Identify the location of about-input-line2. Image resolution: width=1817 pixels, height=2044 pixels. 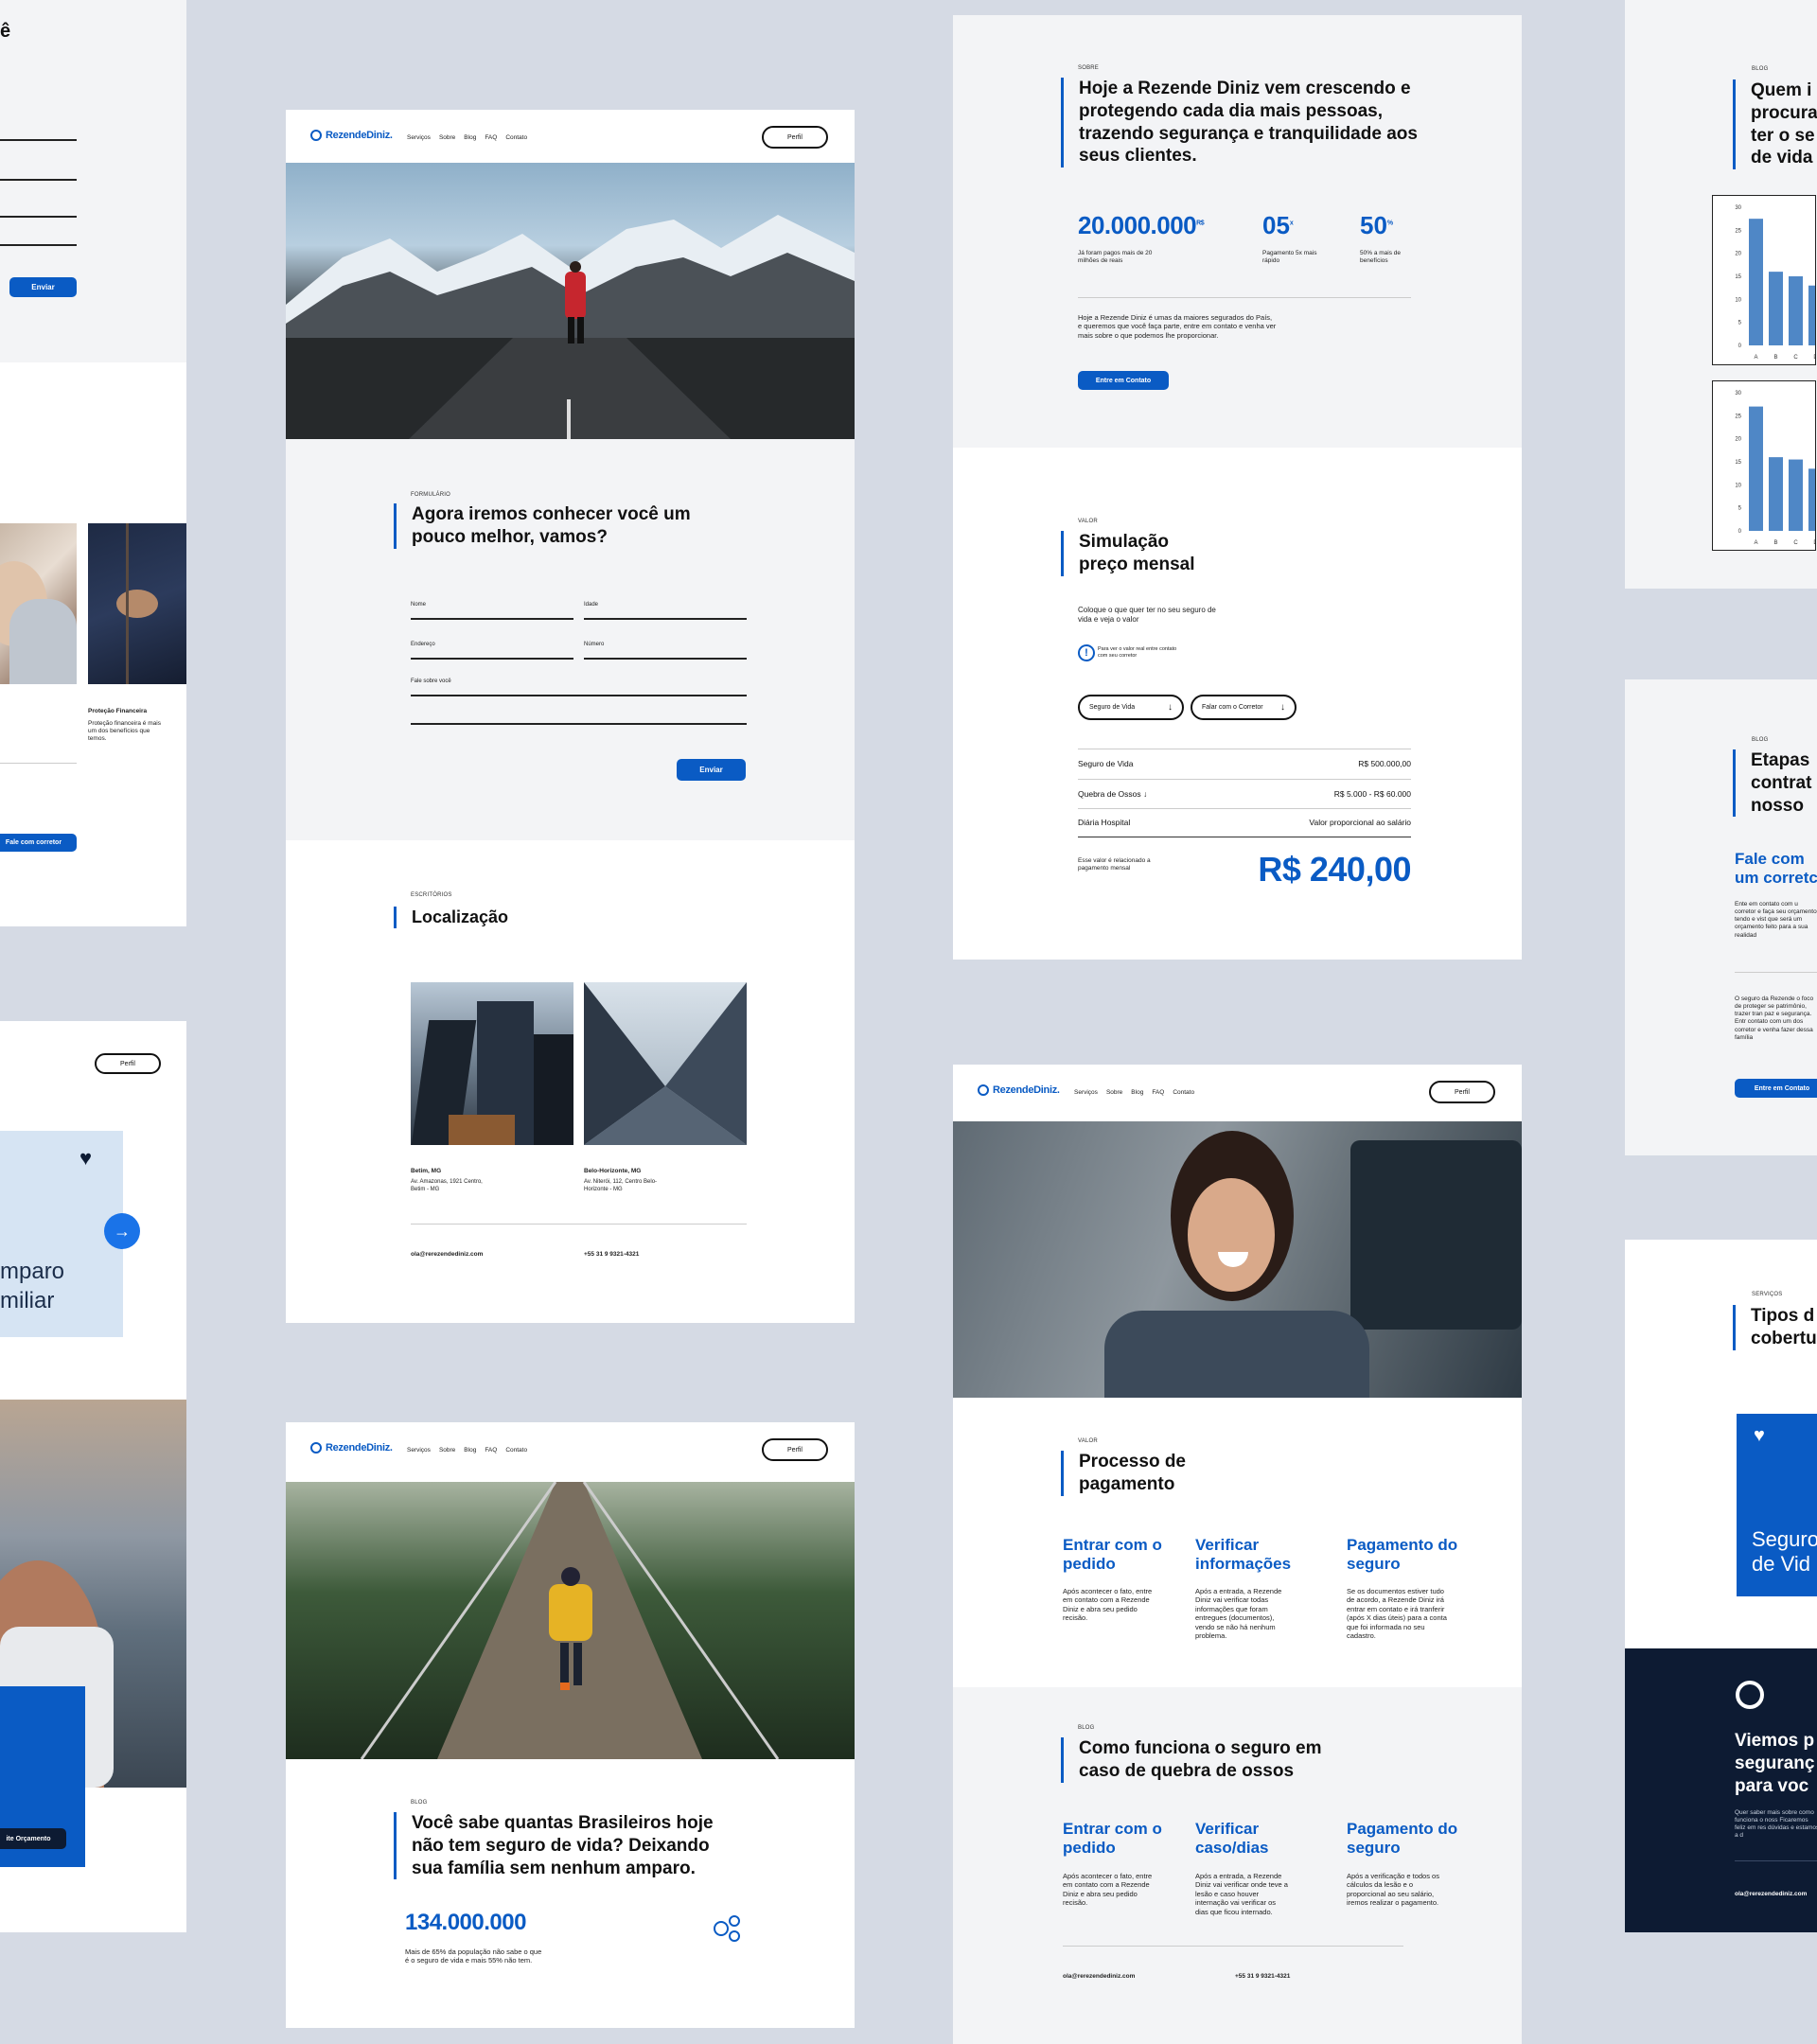
(579, 724).